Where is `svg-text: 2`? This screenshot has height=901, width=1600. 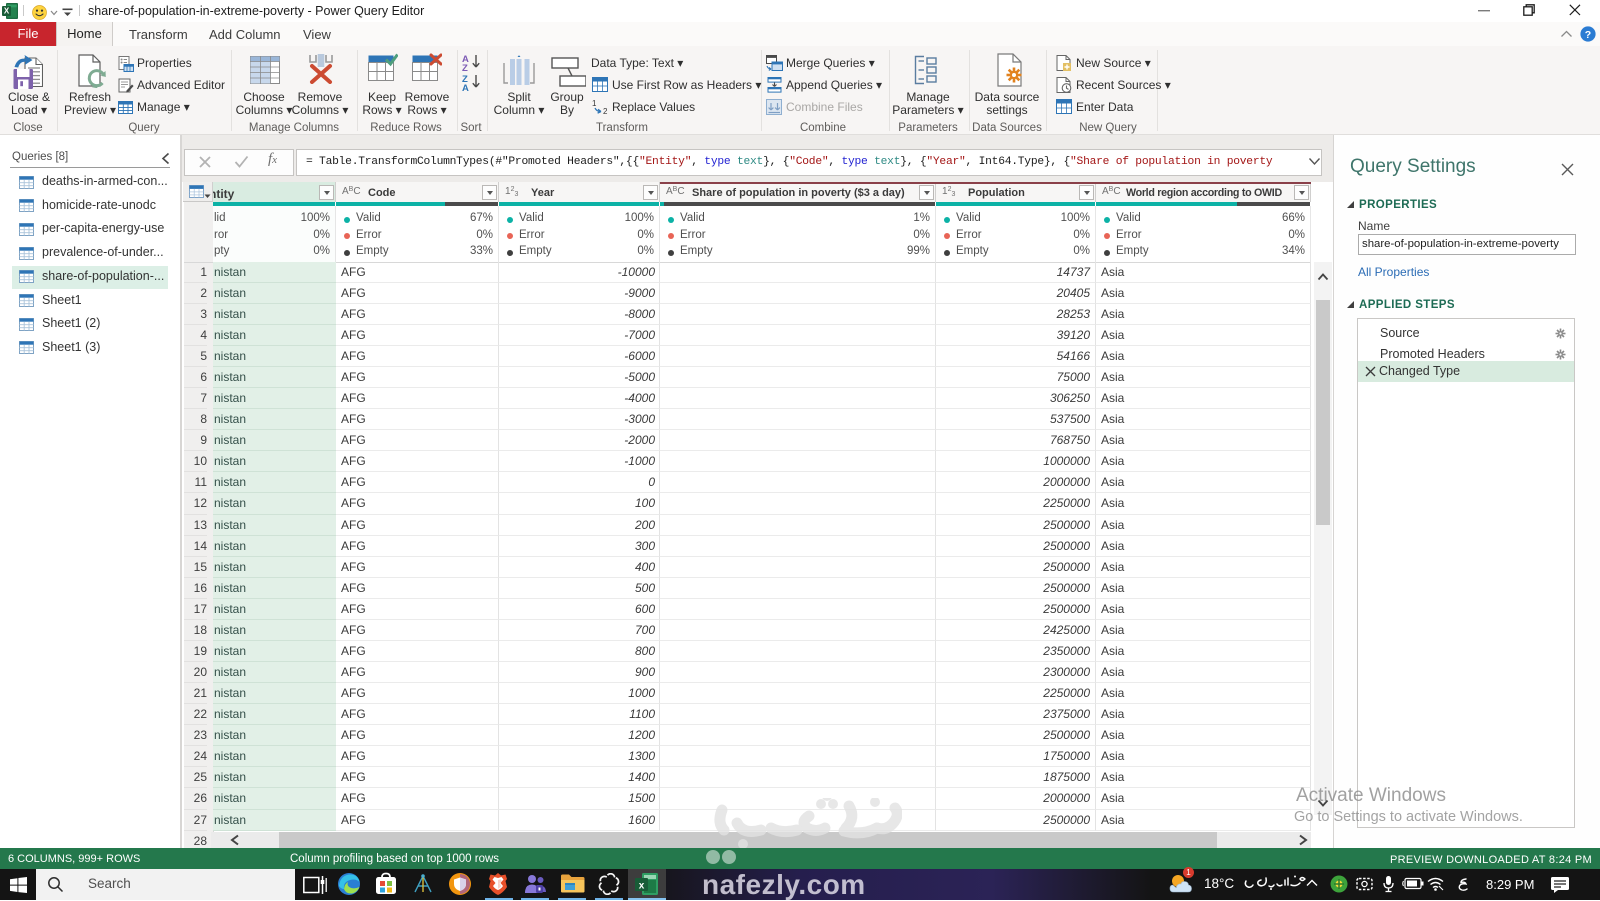 svg-text: 2 is located at coordinates (605, 111).